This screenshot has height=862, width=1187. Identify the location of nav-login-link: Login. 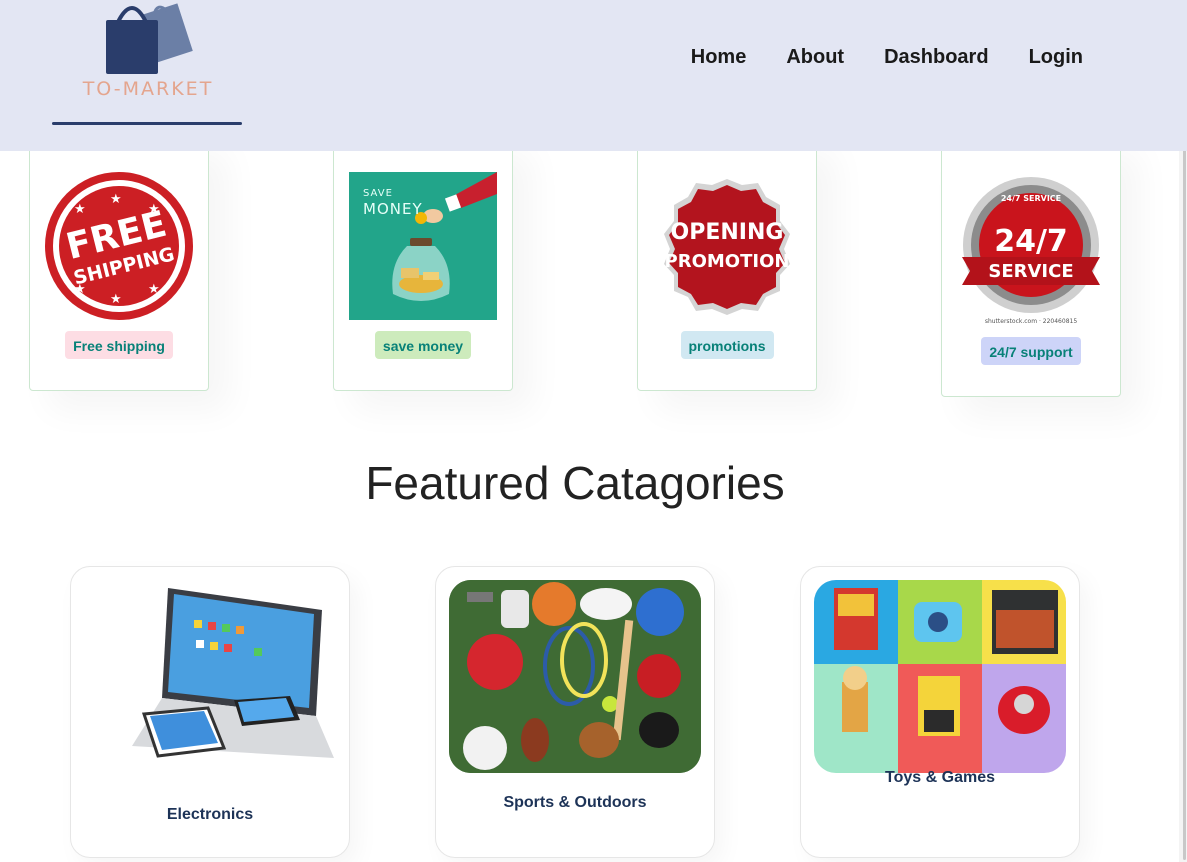
(1056, 57).